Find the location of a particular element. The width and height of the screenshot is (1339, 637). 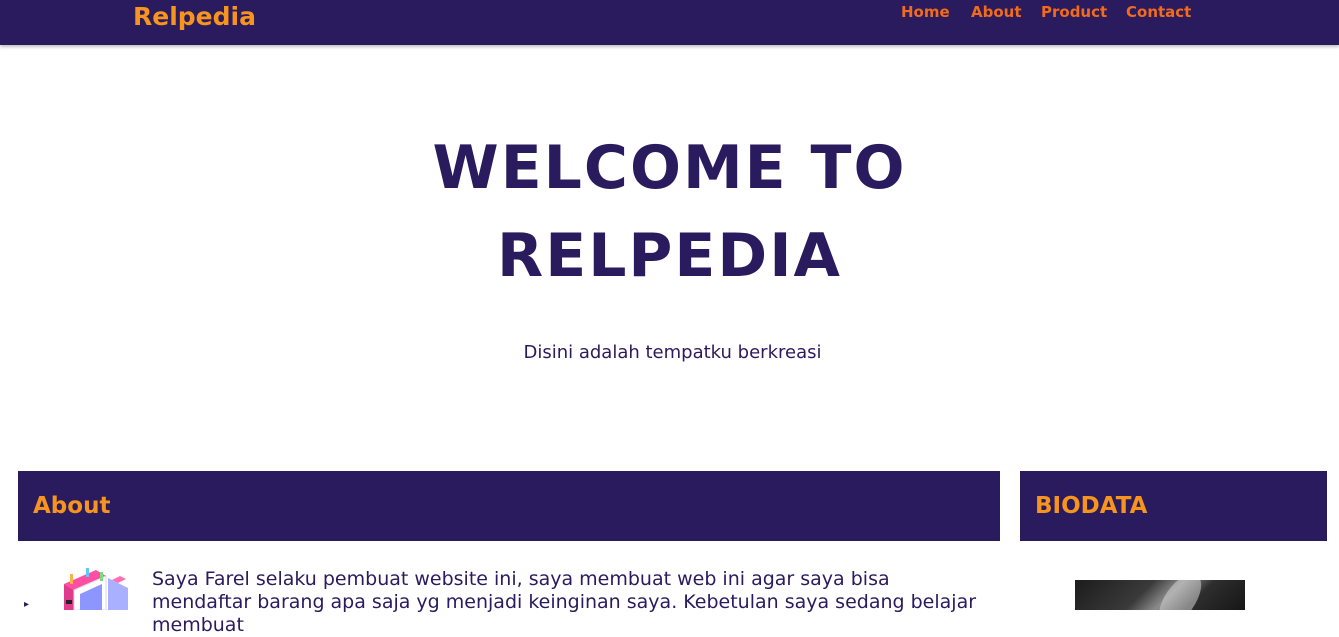

hero-title-line-1: WELCOME TO is located at coordinates (669, 168).